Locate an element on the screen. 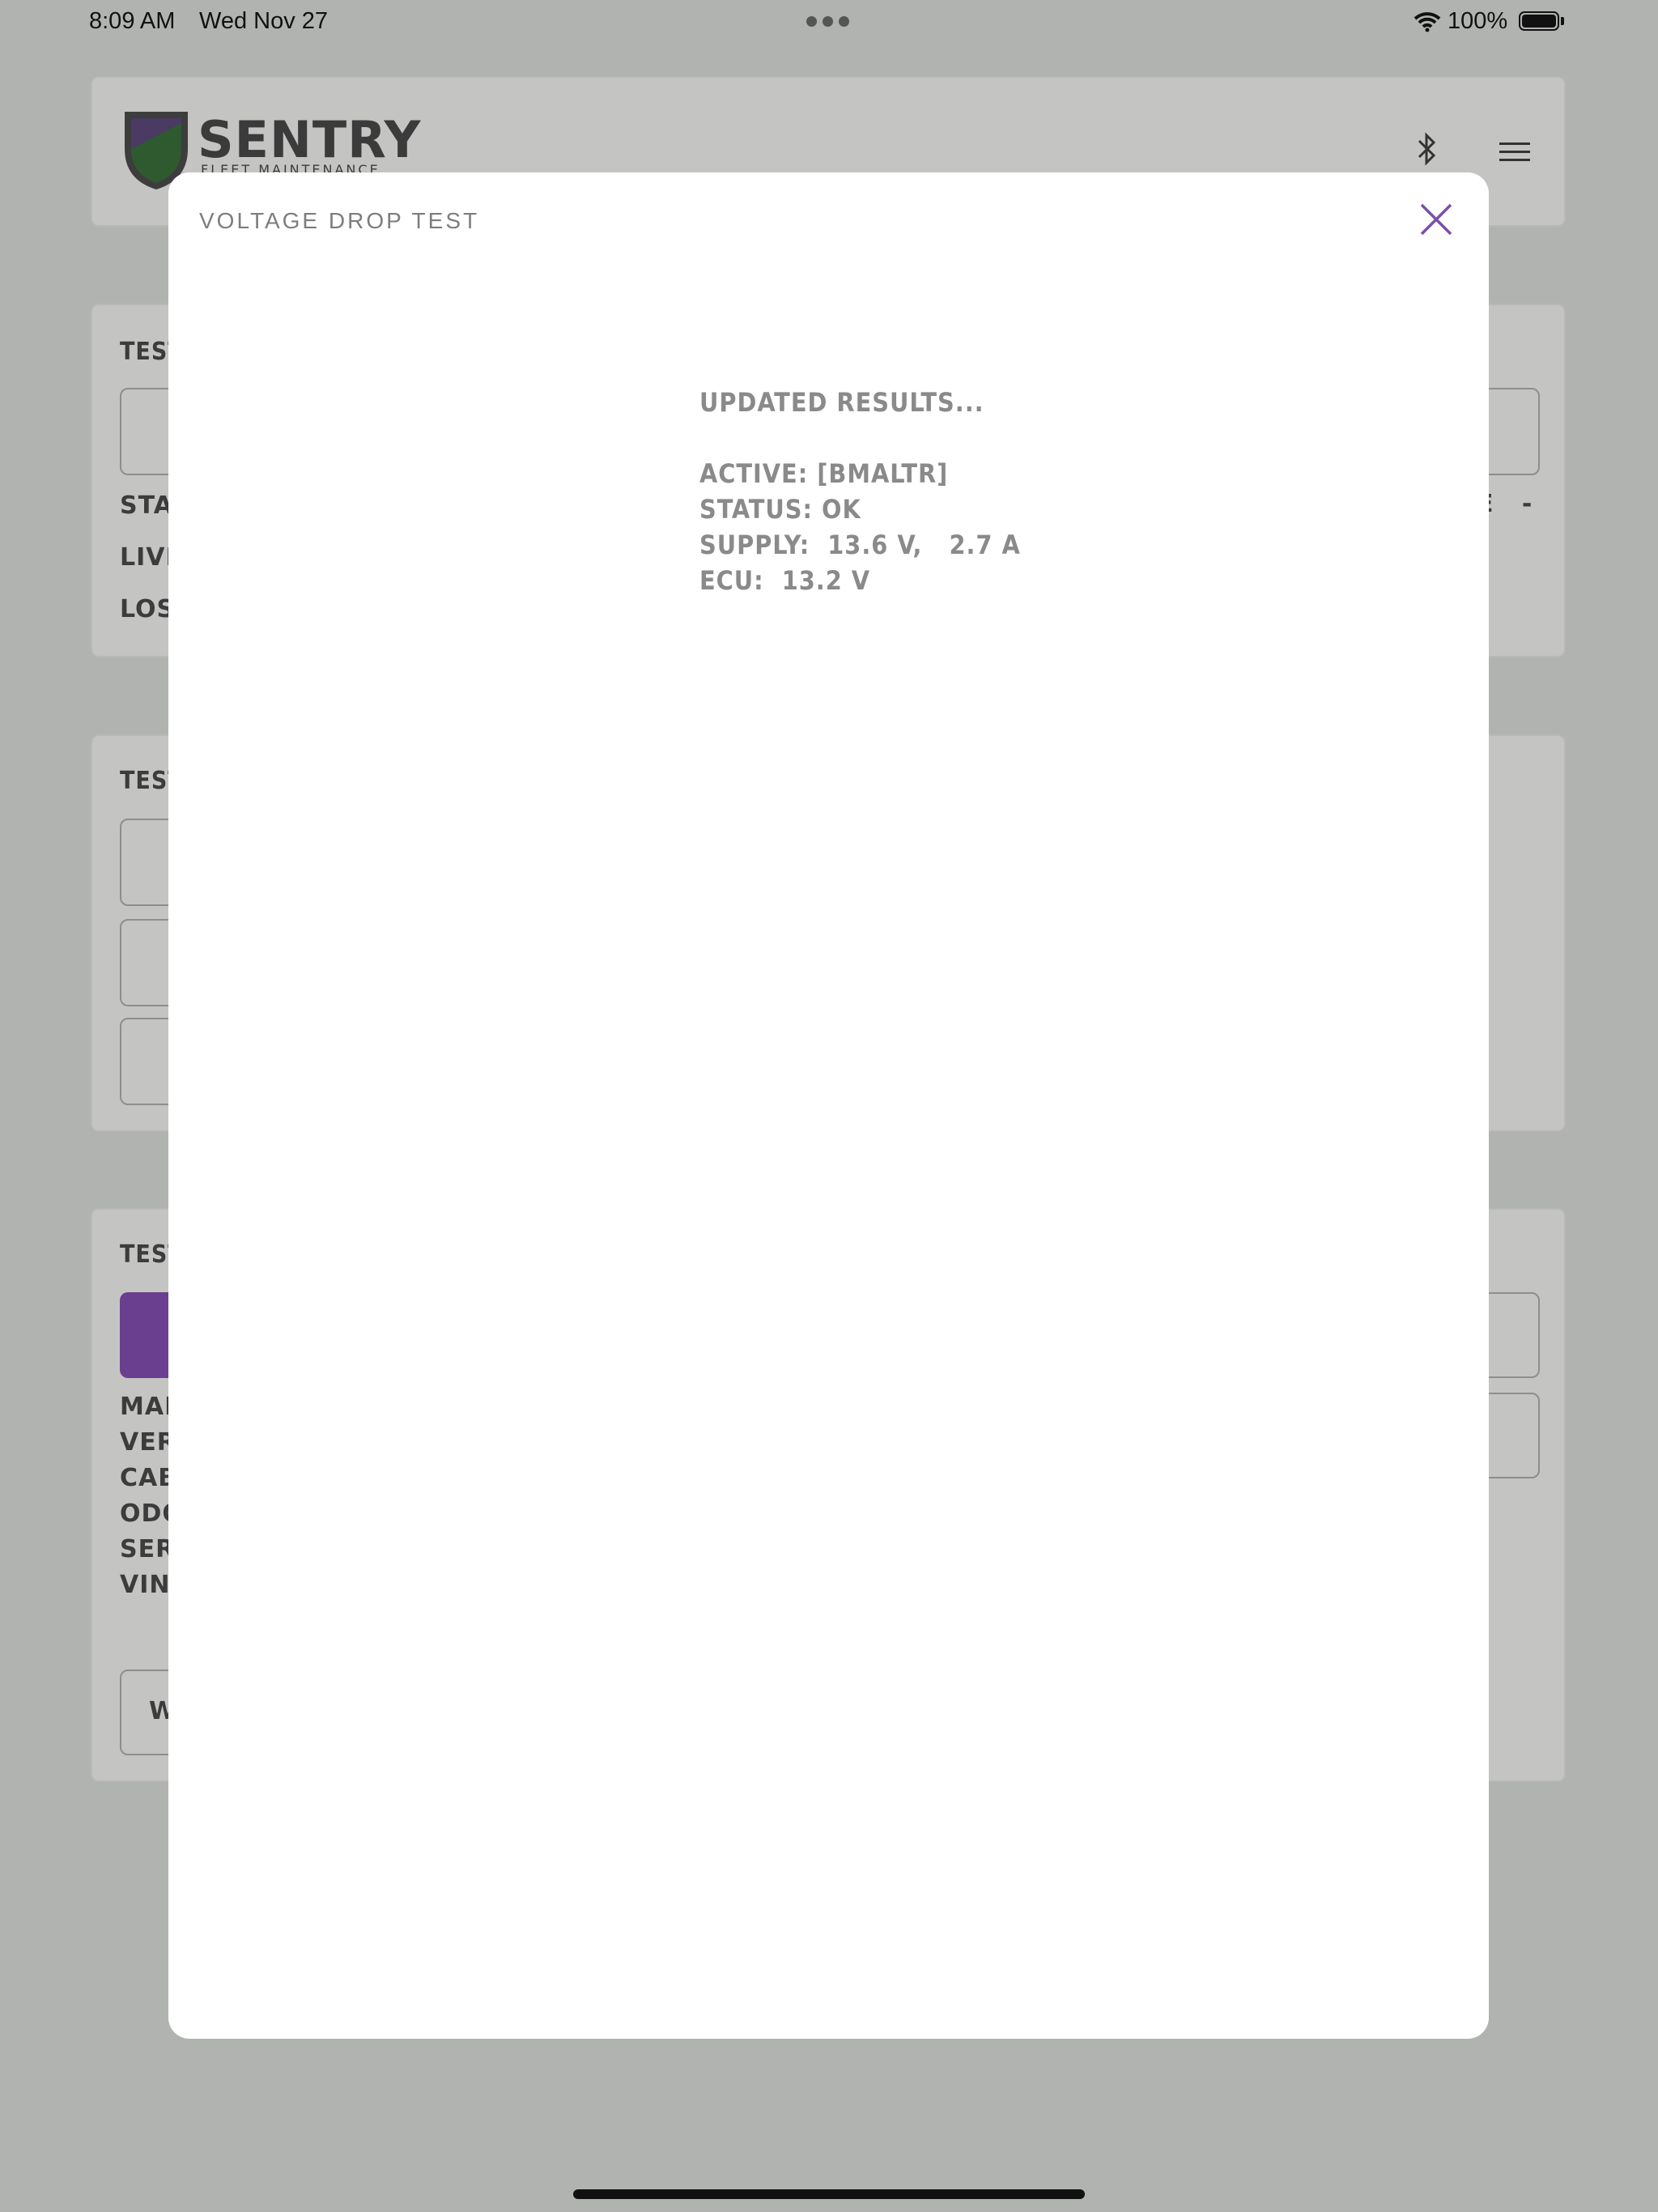  multitasking-dots-icon is located at coordinates (828, 22).